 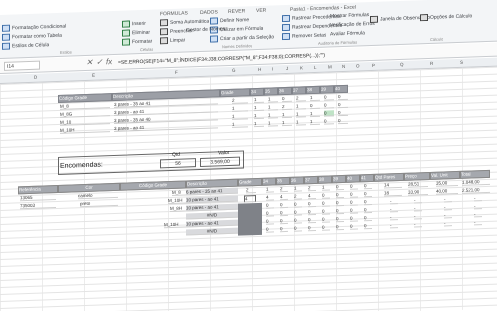 What do you see at coordinates (134, 24) in the screenshot?
I see `insert-button: Inserir` at bounding box center [134, 24].